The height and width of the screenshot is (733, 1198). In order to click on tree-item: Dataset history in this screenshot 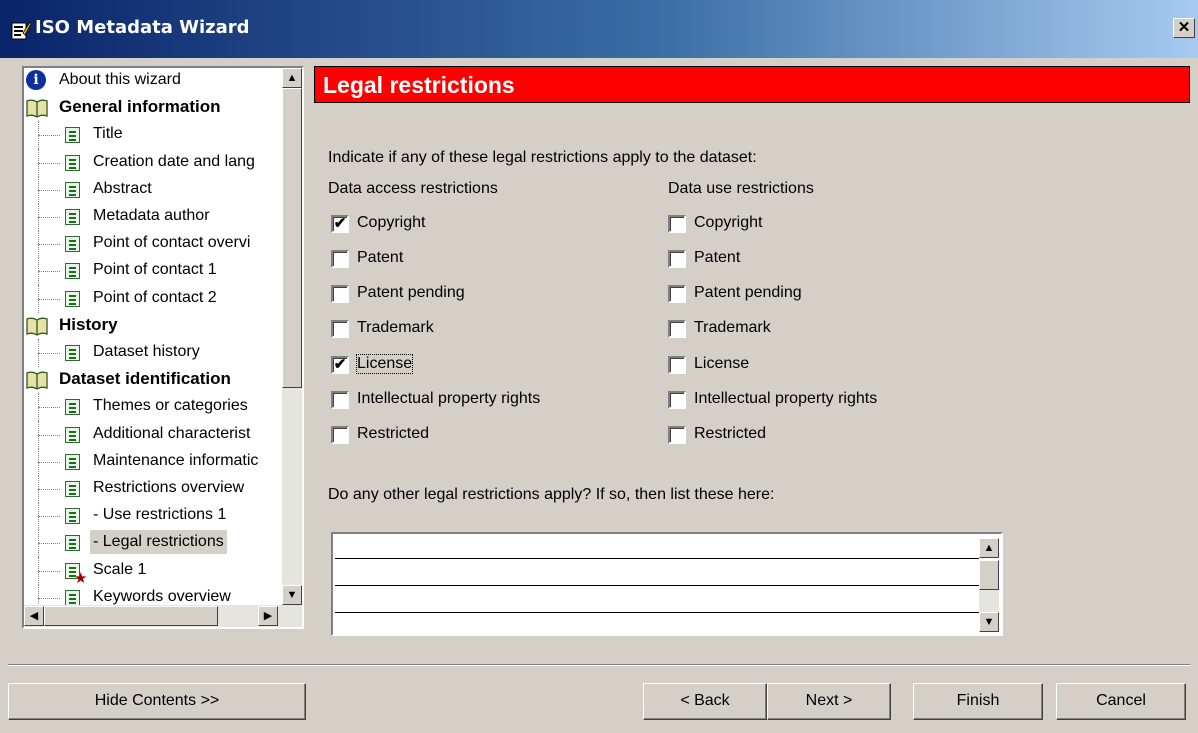, I will do `click(152, 353)`.